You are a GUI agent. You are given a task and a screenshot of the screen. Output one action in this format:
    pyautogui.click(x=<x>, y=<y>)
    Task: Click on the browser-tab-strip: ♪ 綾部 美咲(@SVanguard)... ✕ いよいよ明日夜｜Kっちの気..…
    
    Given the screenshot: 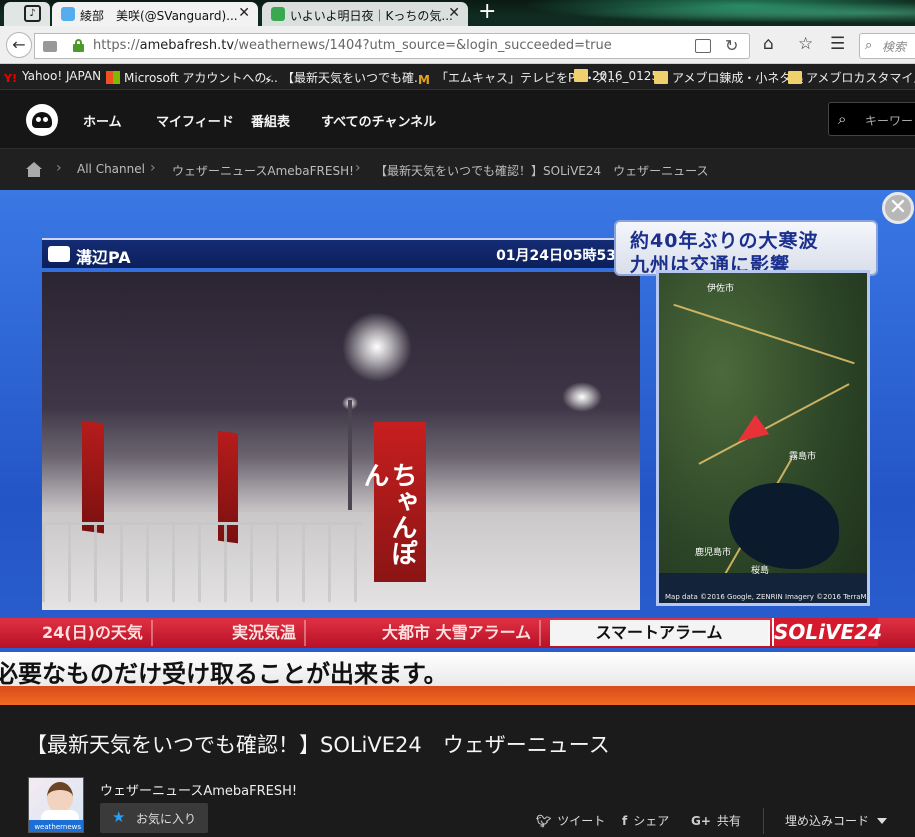 What is the action you would take?
    pyautogui.click(x=457, y=13)
    